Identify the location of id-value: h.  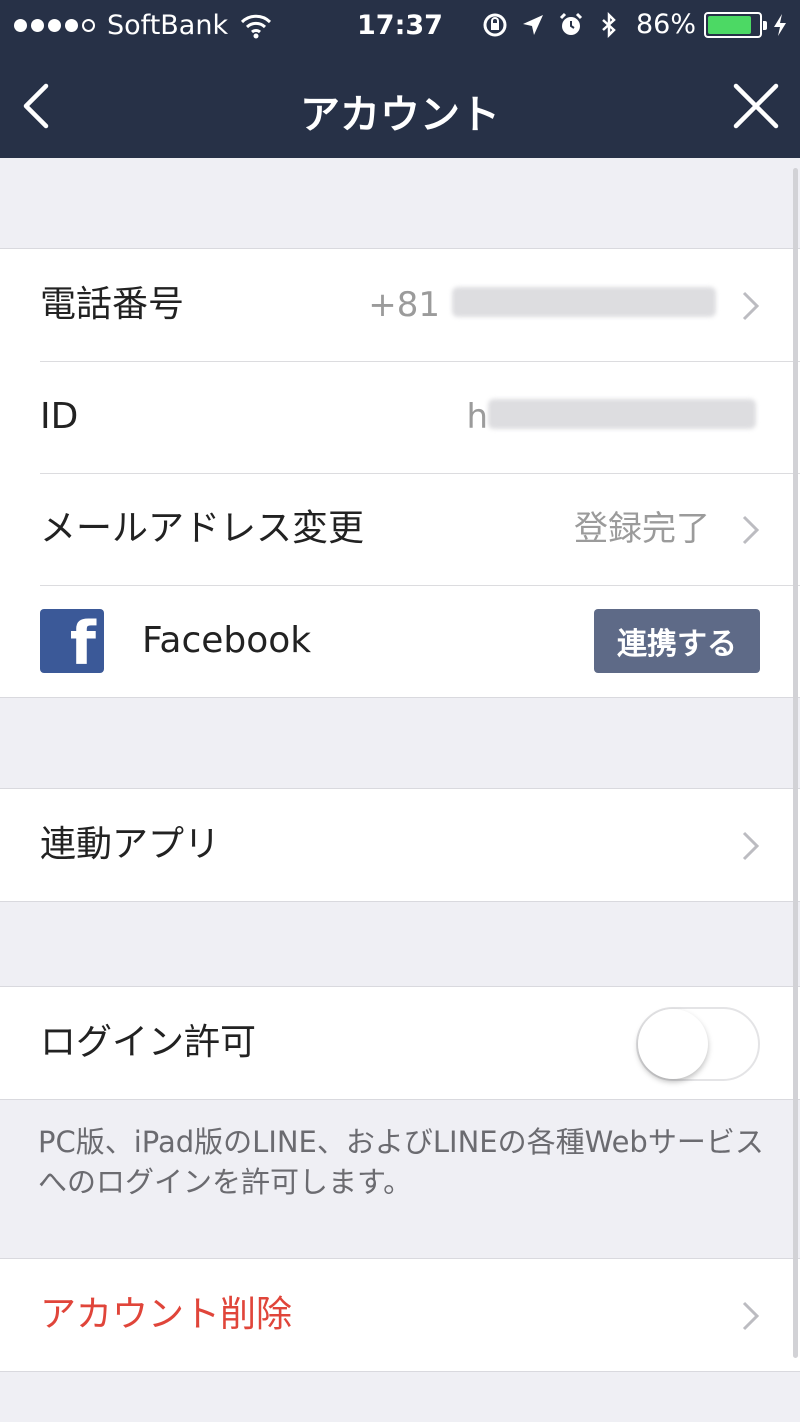
(477, 417).